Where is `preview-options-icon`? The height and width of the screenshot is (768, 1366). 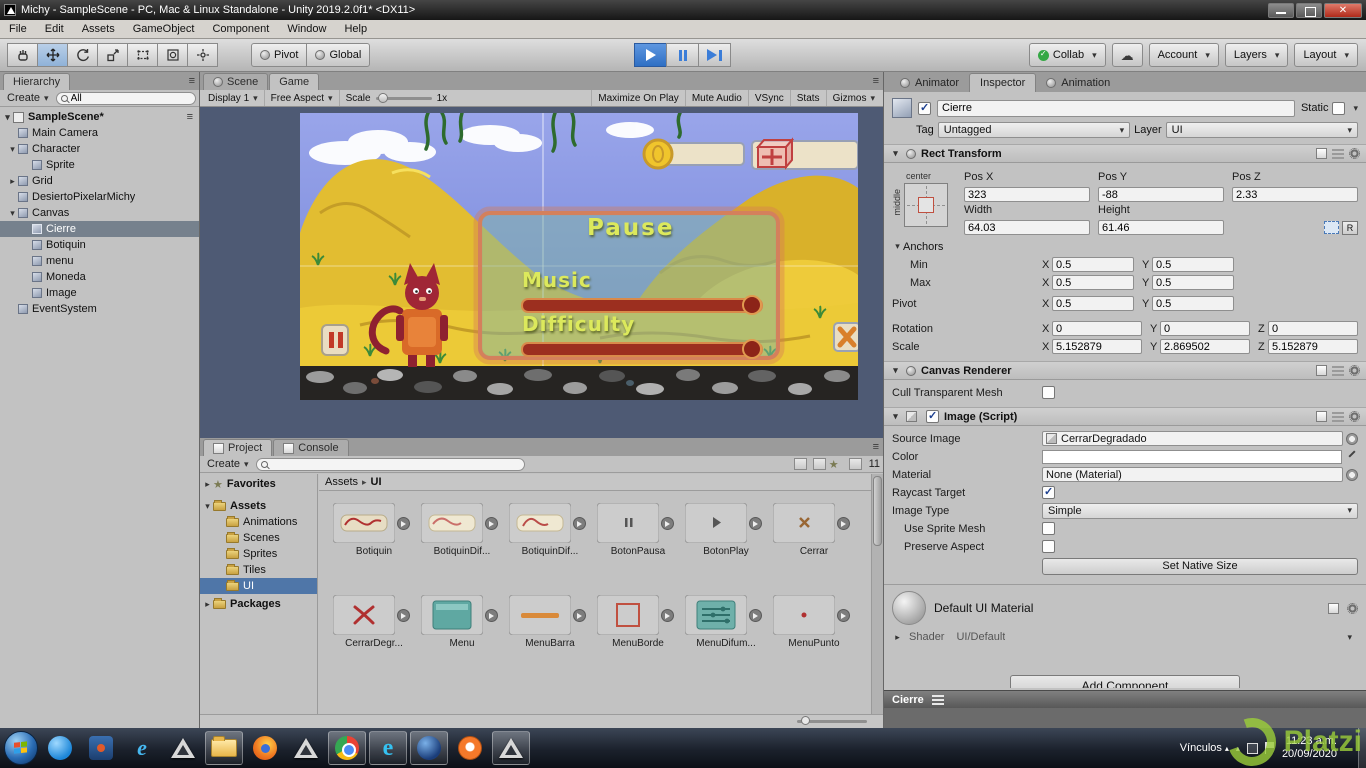
preview-options-icon is located at coordinates (937, 699).